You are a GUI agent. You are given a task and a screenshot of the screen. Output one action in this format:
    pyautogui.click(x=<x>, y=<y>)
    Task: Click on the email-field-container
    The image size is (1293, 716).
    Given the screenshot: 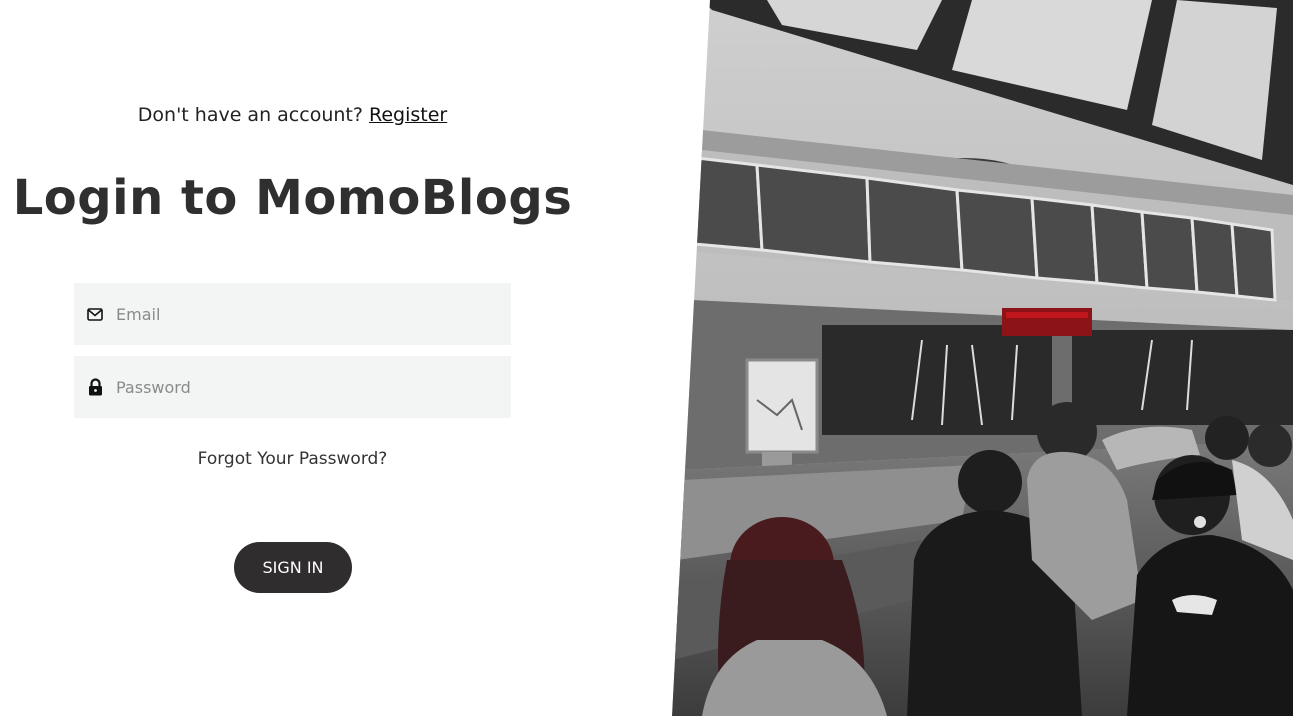 What is the action you would take?
    pyautogui.click(x=292, y=314)
    